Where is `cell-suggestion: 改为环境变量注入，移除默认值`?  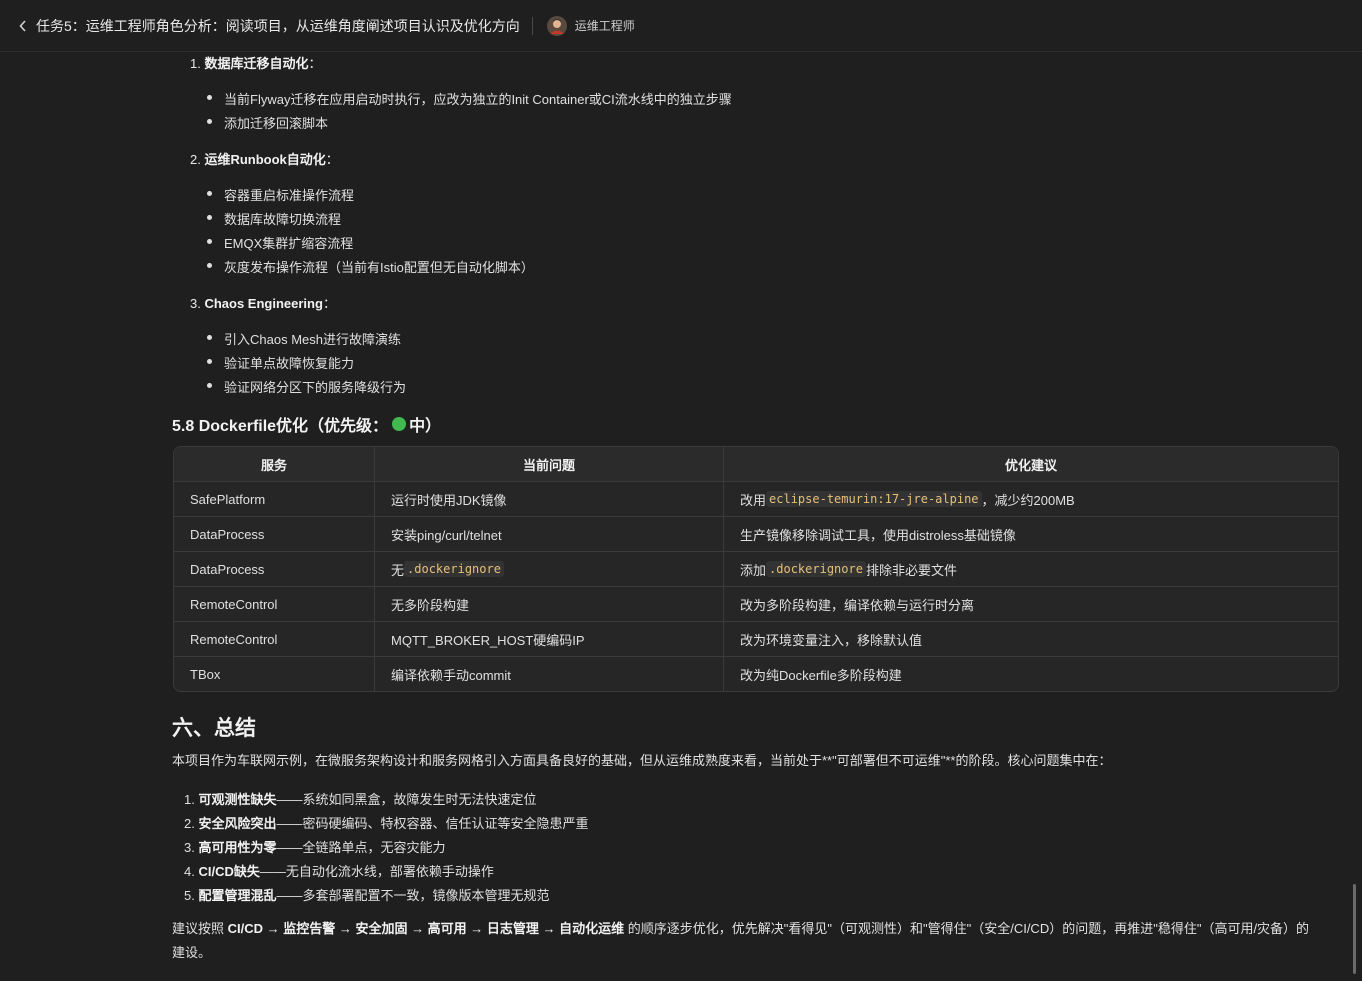
cell-suggestion: 改为环境变量注入，移除默认值 is located at coordinates (831, 640).